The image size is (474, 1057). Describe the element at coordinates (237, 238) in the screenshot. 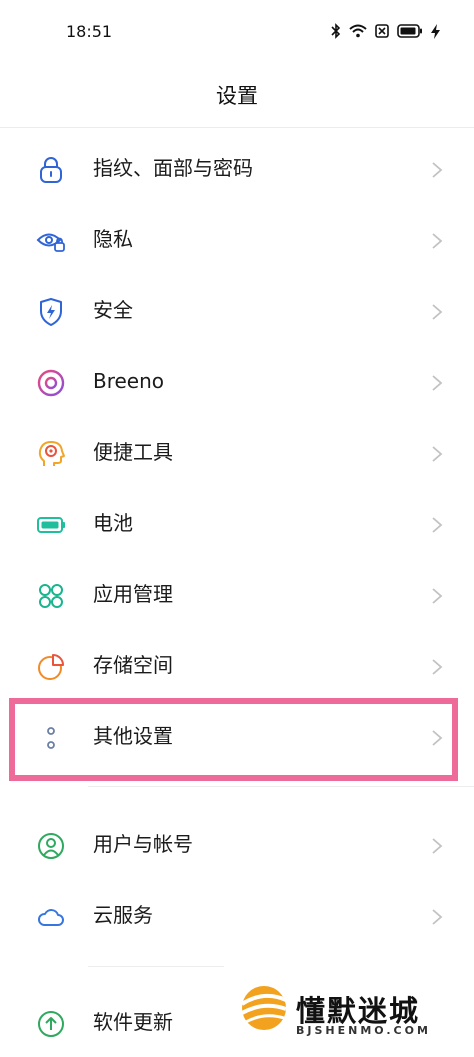

I see `settings-item-privacy: 隐私` at that location.